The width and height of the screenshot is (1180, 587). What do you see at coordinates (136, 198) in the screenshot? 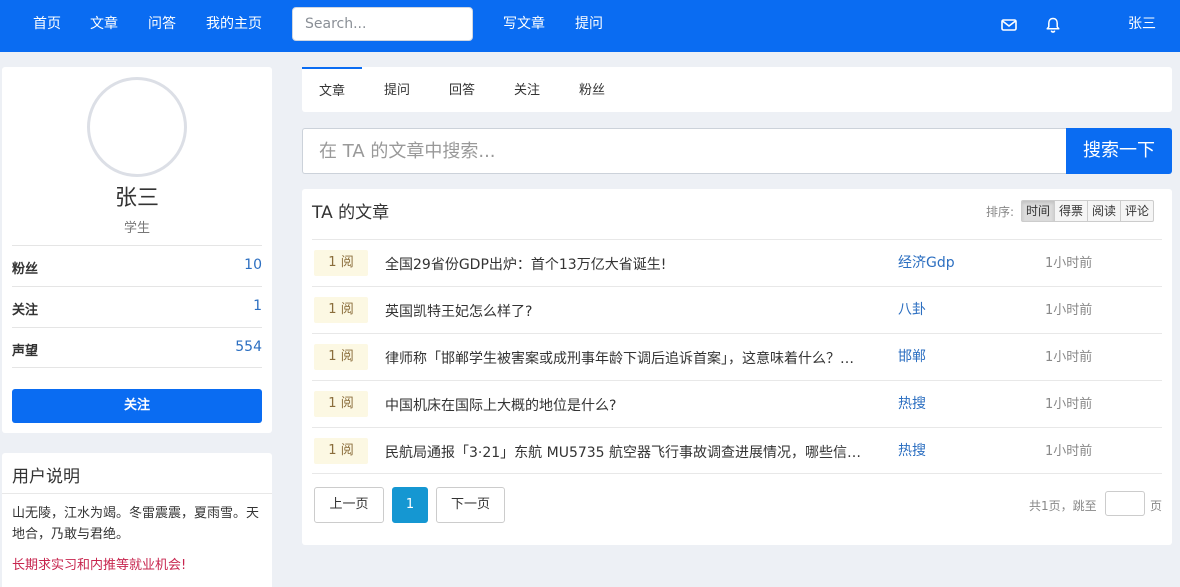
I see `profile-name: 张三` at bounding box center [136, 198].